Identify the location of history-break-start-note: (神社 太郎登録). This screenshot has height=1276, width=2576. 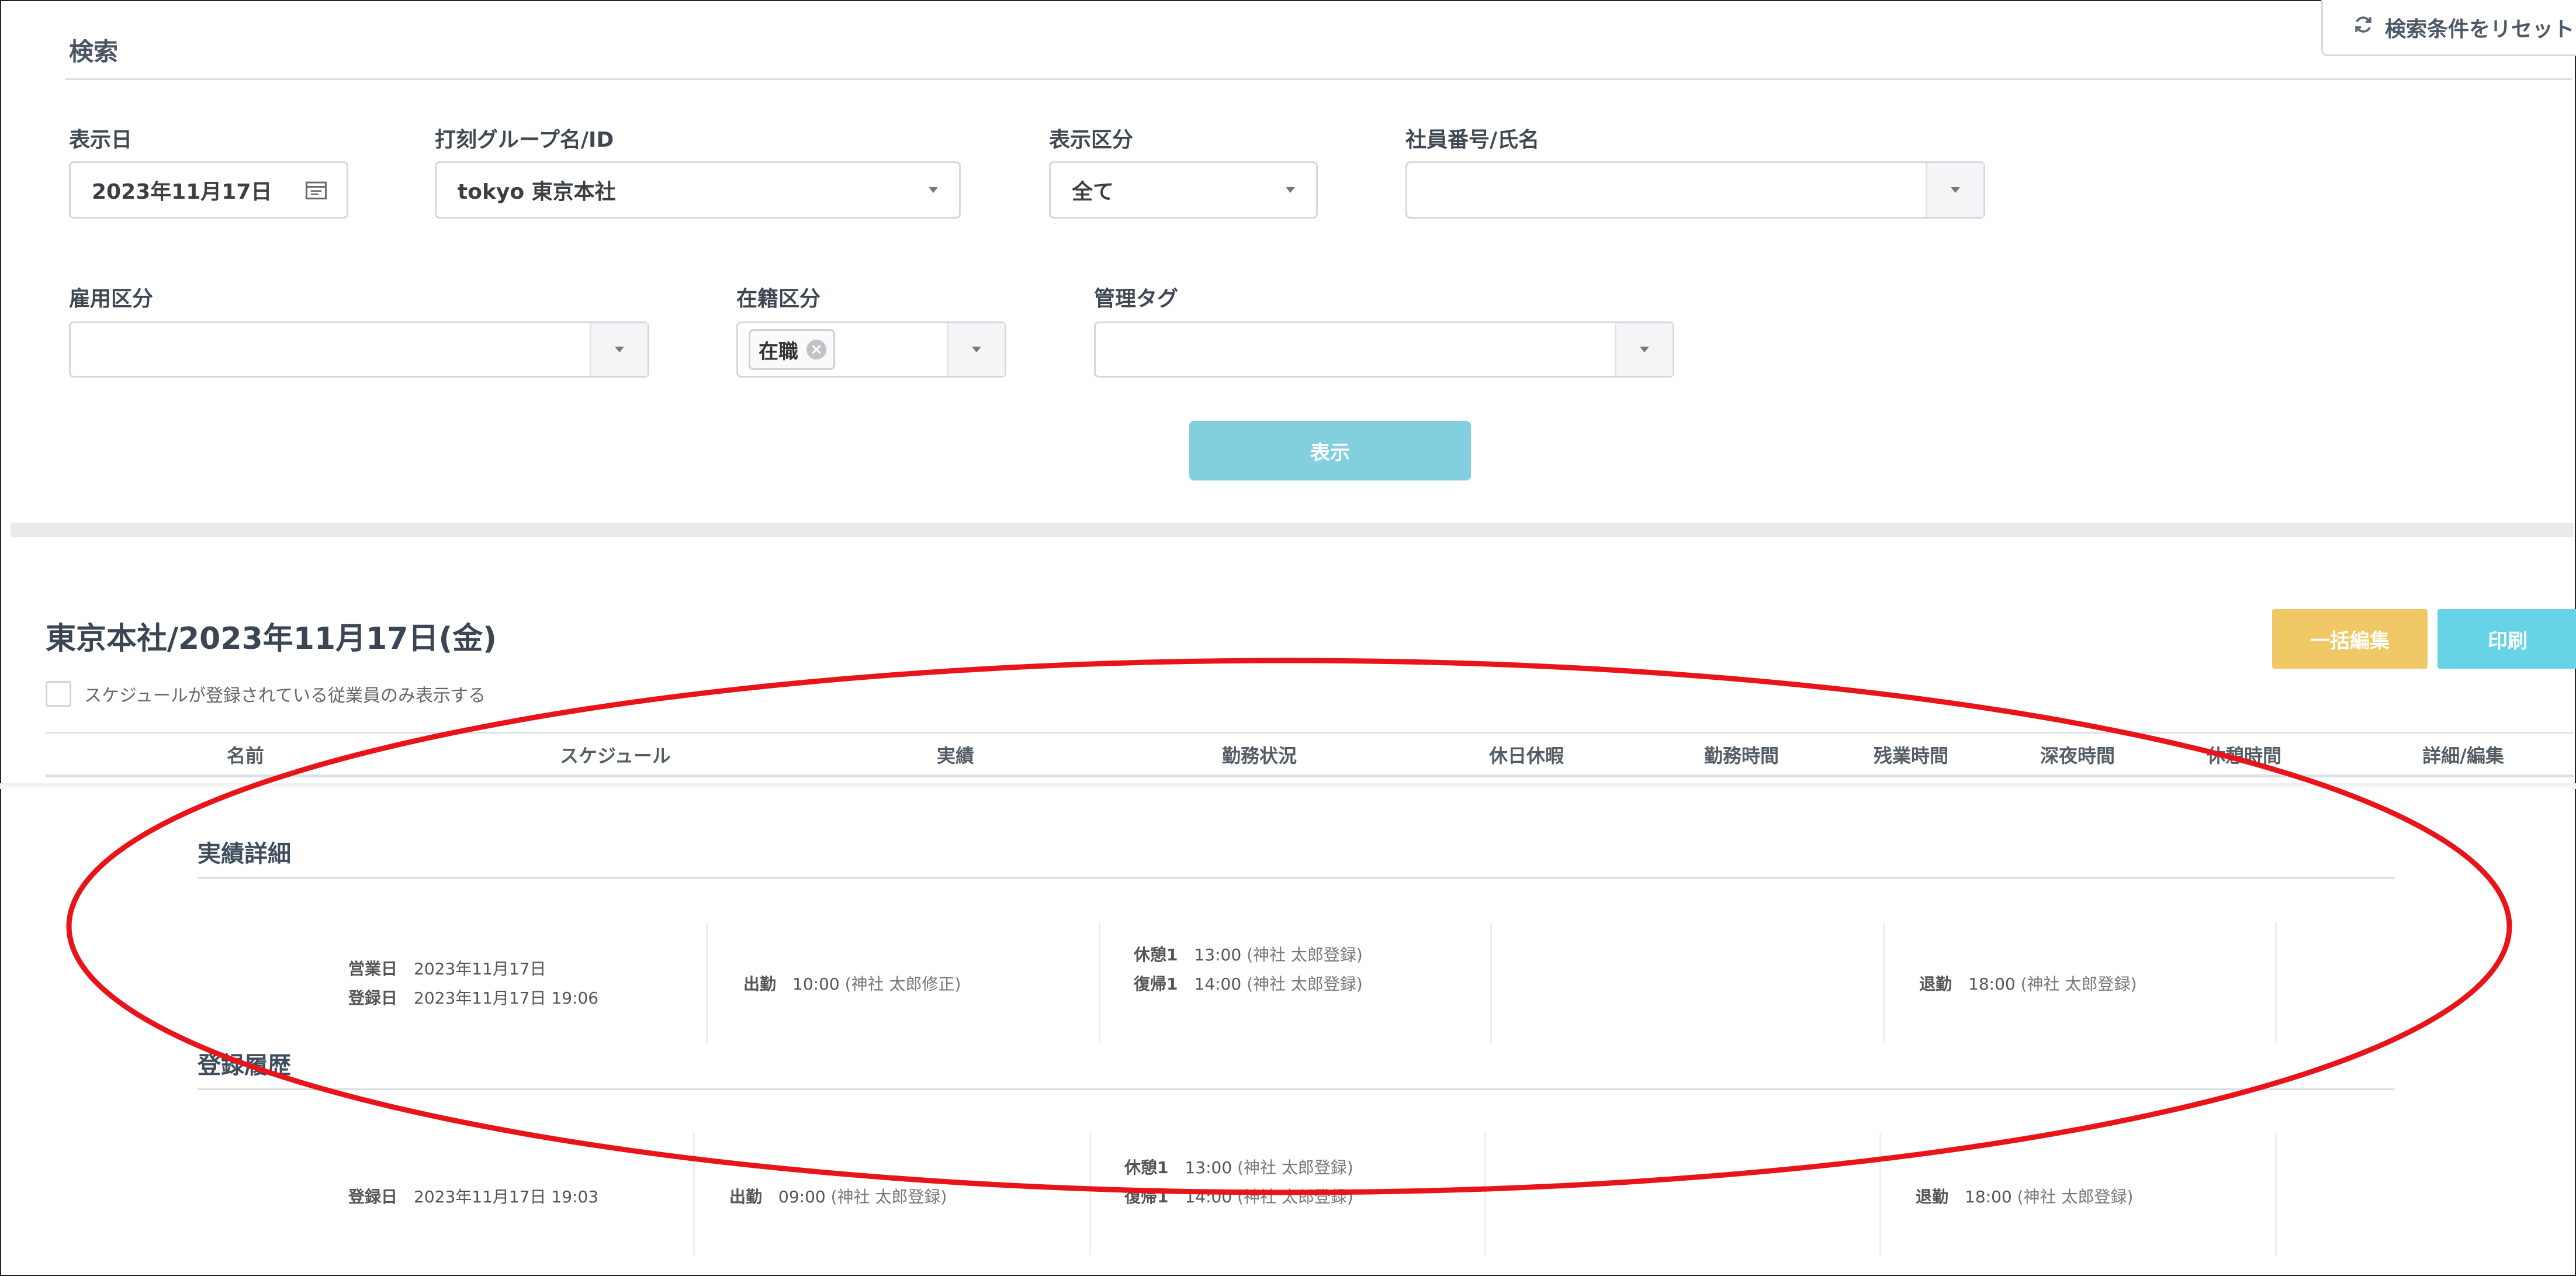
(1295, 1168).